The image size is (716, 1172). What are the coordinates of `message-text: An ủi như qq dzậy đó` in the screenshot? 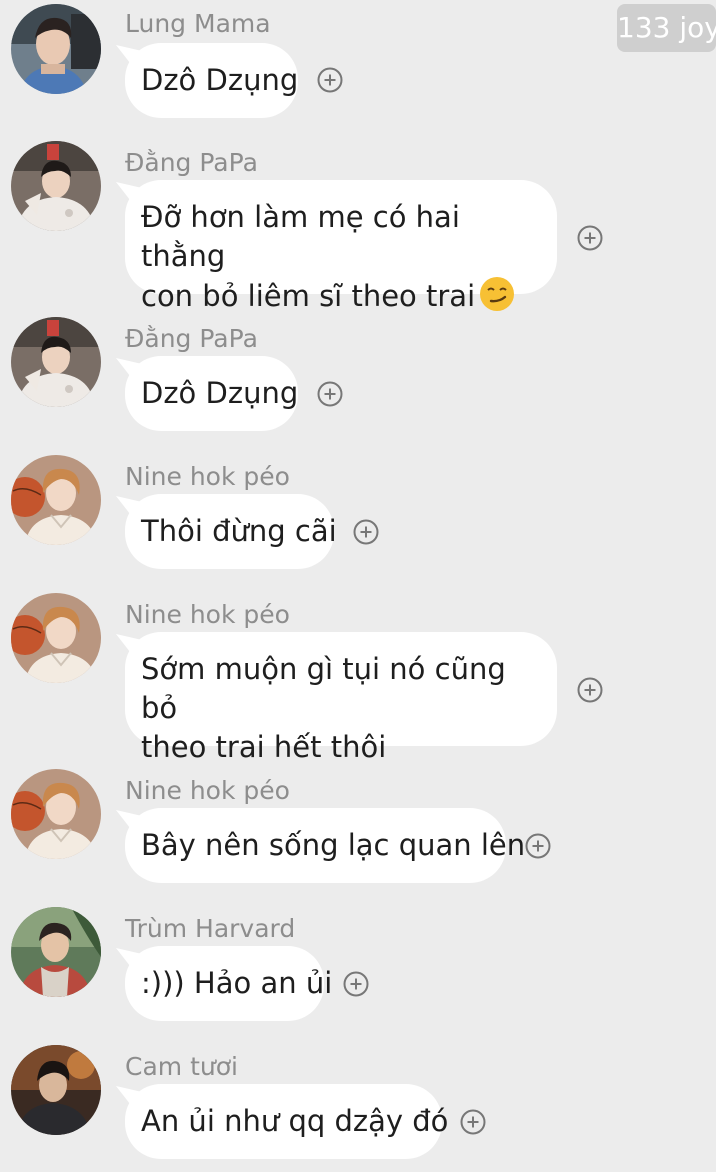 It's located at (295, 1121).